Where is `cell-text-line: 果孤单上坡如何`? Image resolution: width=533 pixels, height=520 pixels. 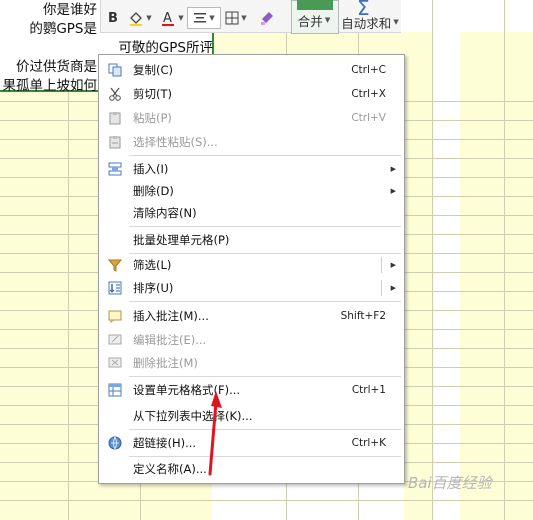 cell-text-line: 果孤单上坡如何 is located at coordinates (50, 86).